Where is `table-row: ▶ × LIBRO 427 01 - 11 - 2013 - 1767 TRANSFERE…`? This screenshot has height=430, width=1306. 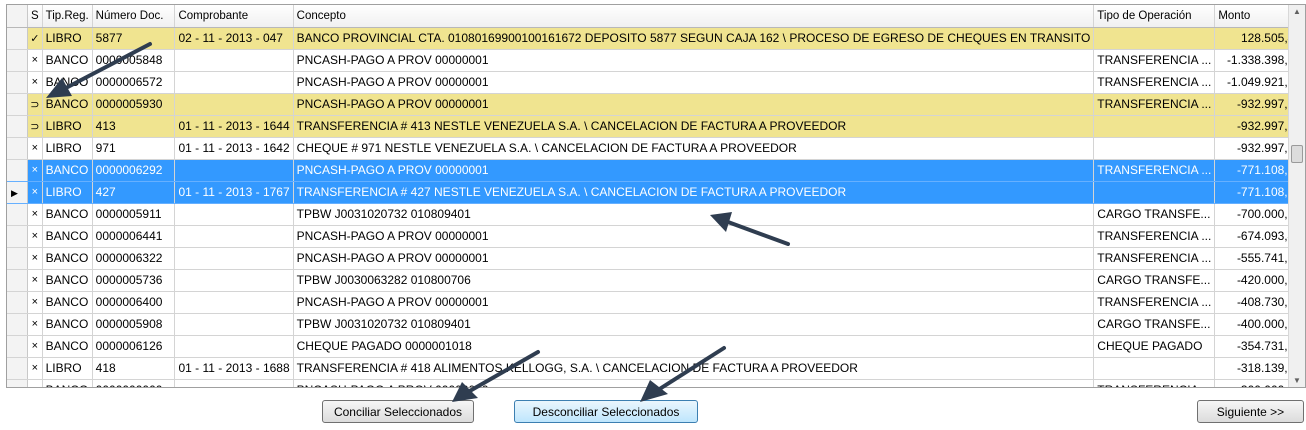
table-row: ▶ × LIBRO 427 01 - 11 - 2013 - 1767 TRANSFERE… is located at coordinates (656, 192).